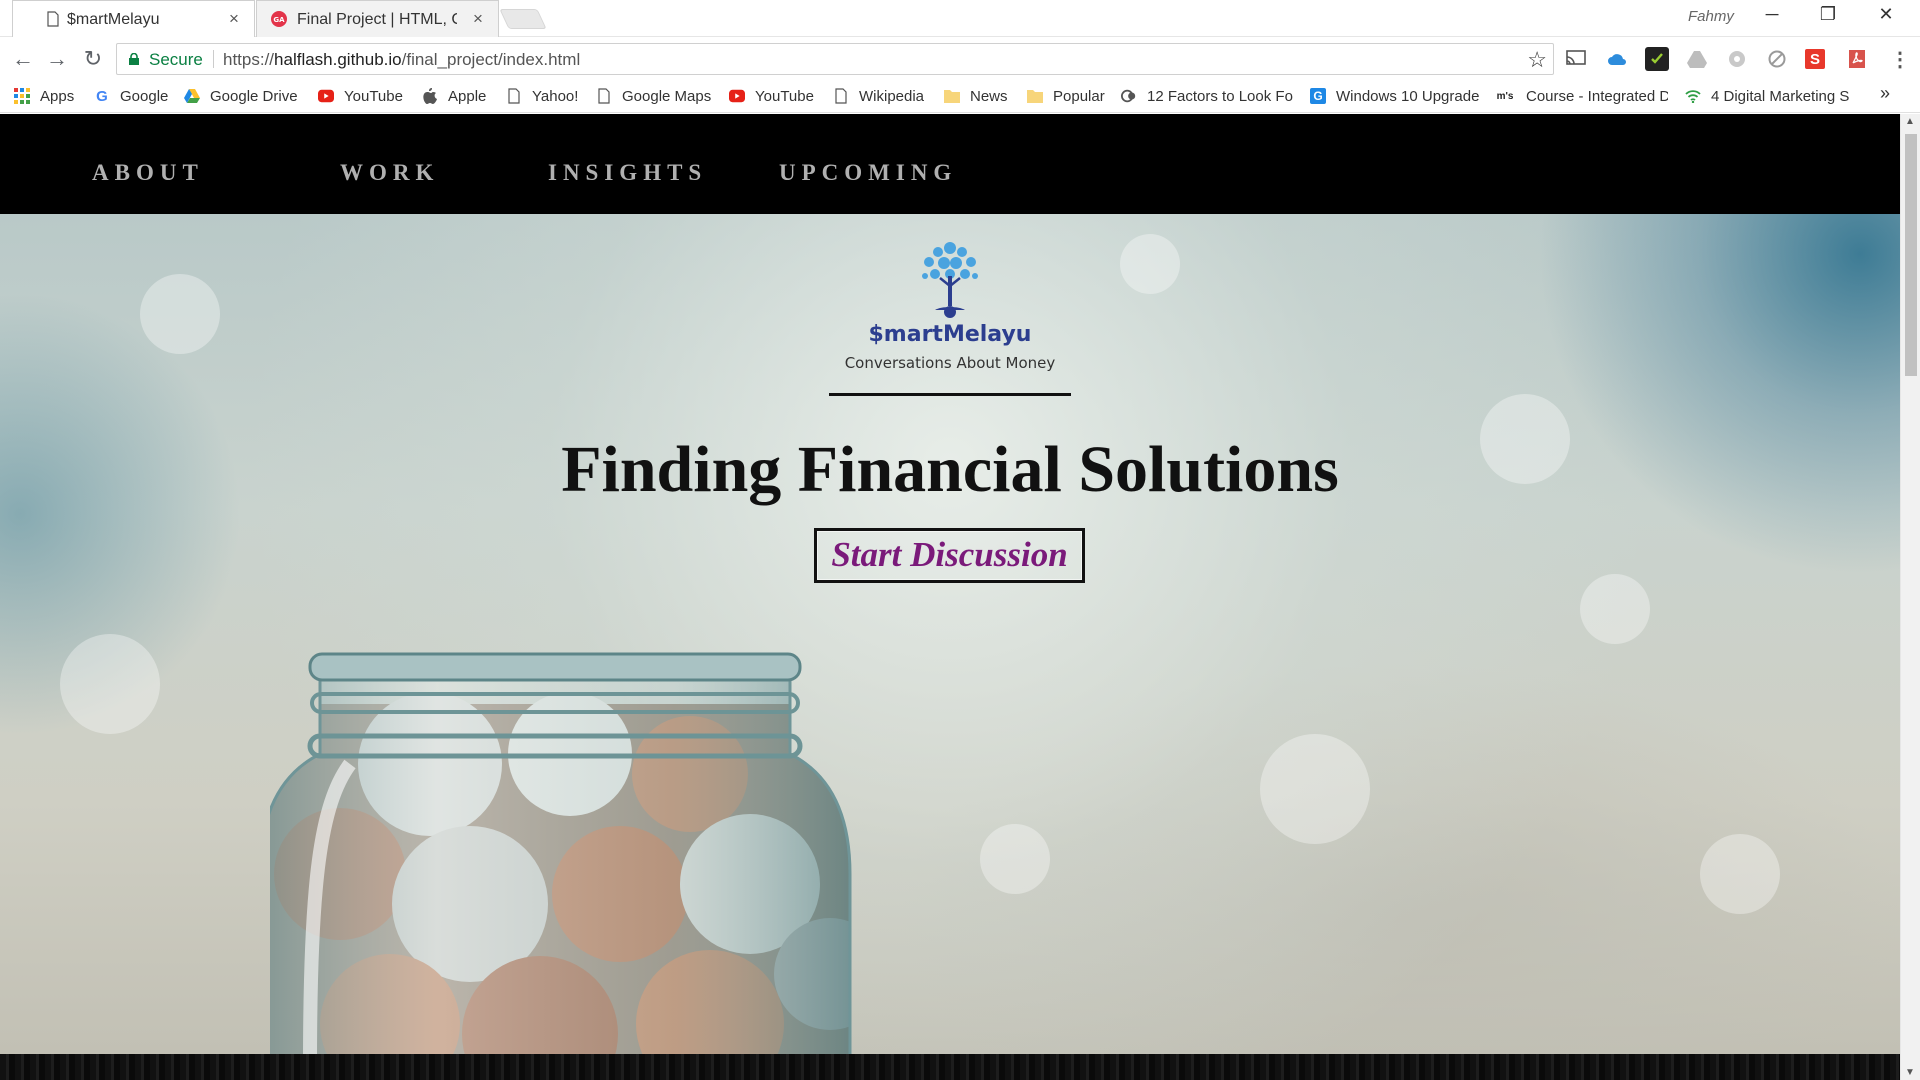 This screenshot has width=1920, height=1080. Describe the element at coordinates (57, 96) in the screenshot. I see `bookmark-label: Apps` at that location.